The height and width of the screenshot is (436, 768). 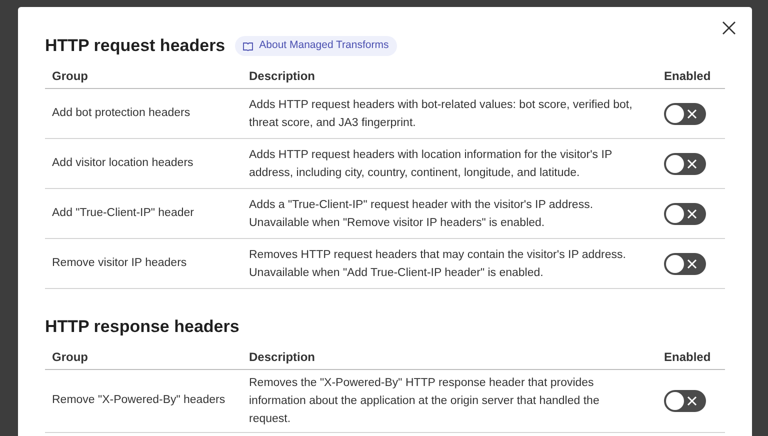 What do you see at coordinates (138, 400) in the screenshot?
I see `group-cell-text: Remove "X-Powered-By" headers` at bounding box center [138, 400].